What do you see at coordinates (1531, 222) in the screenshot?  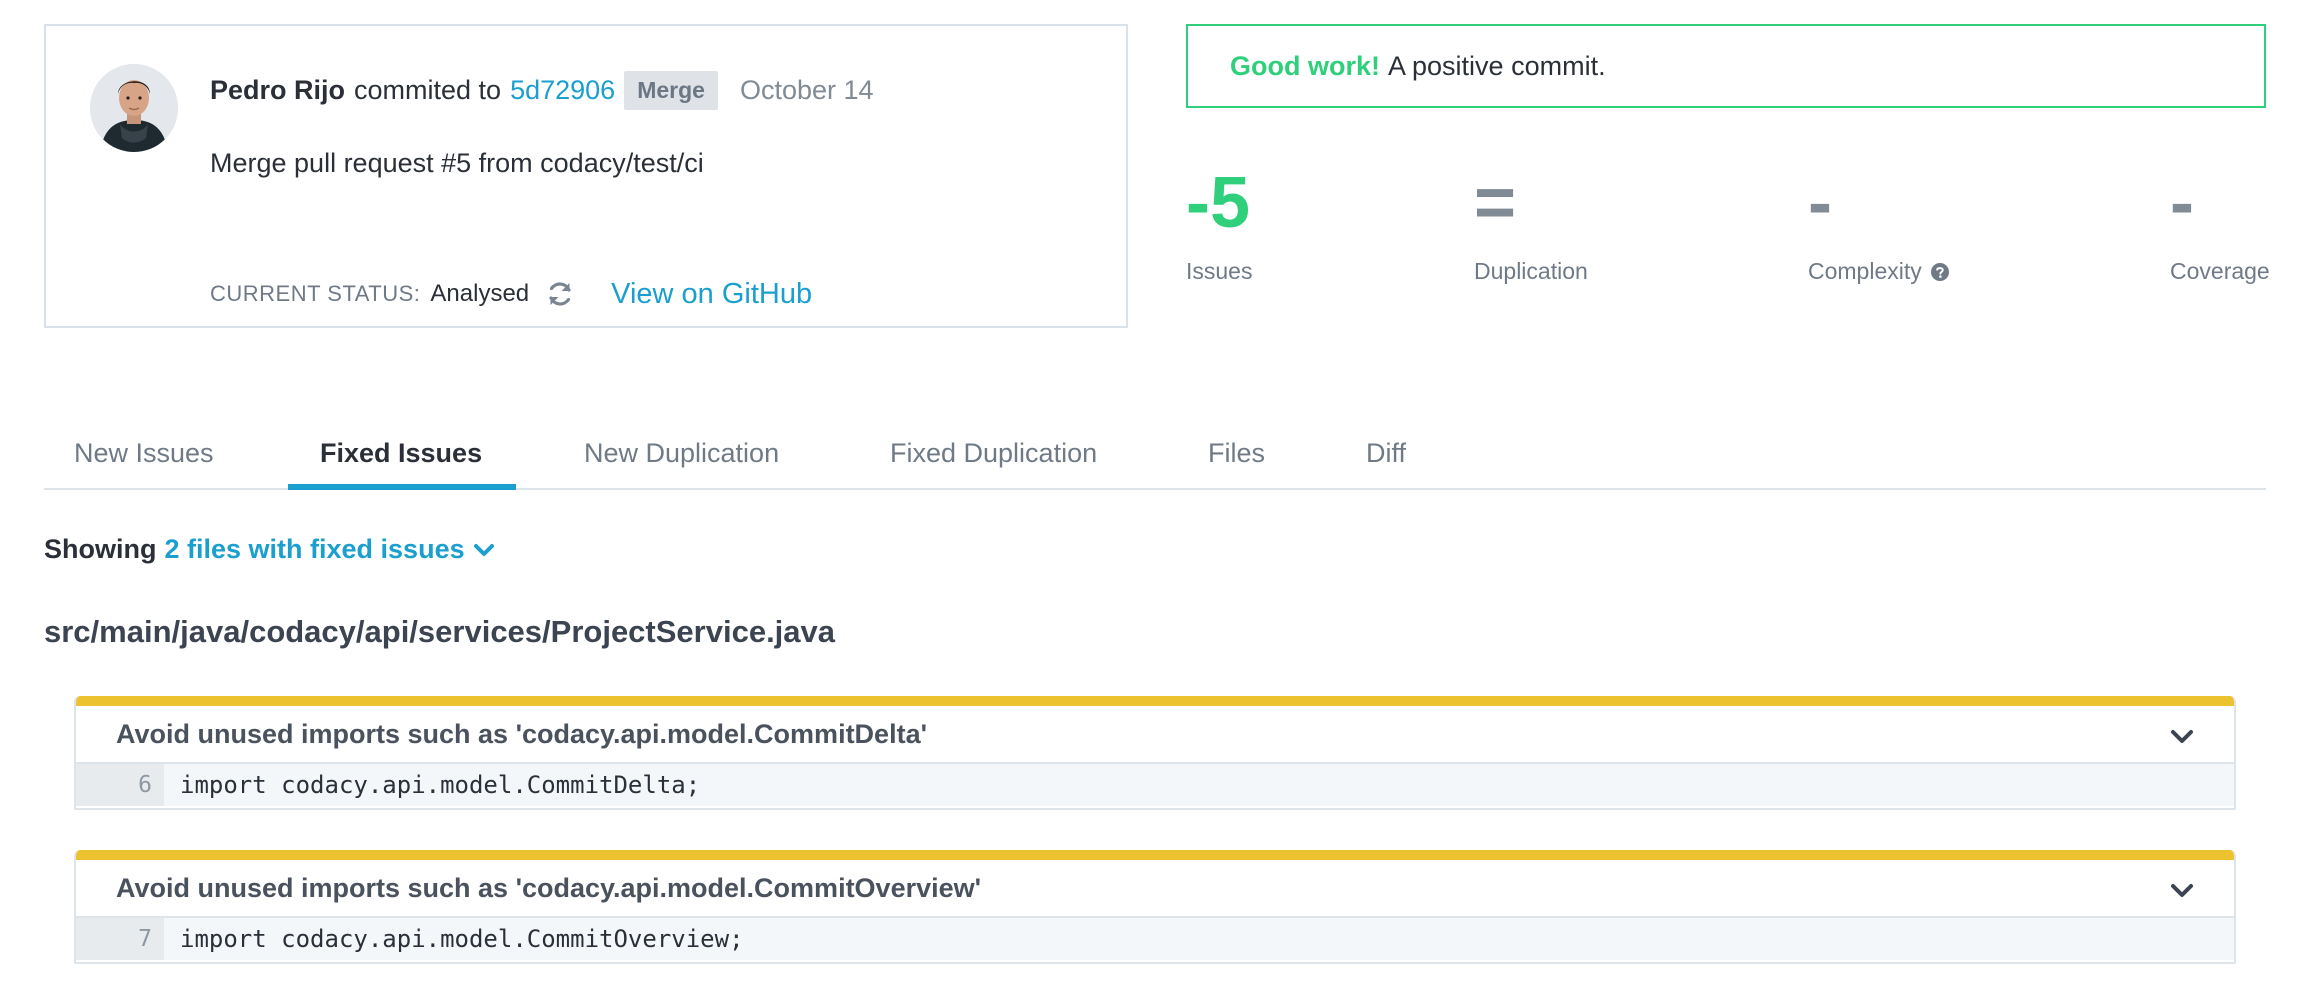 I see `metric-duplication: = Duplication` at bounding box center [1531, 222].